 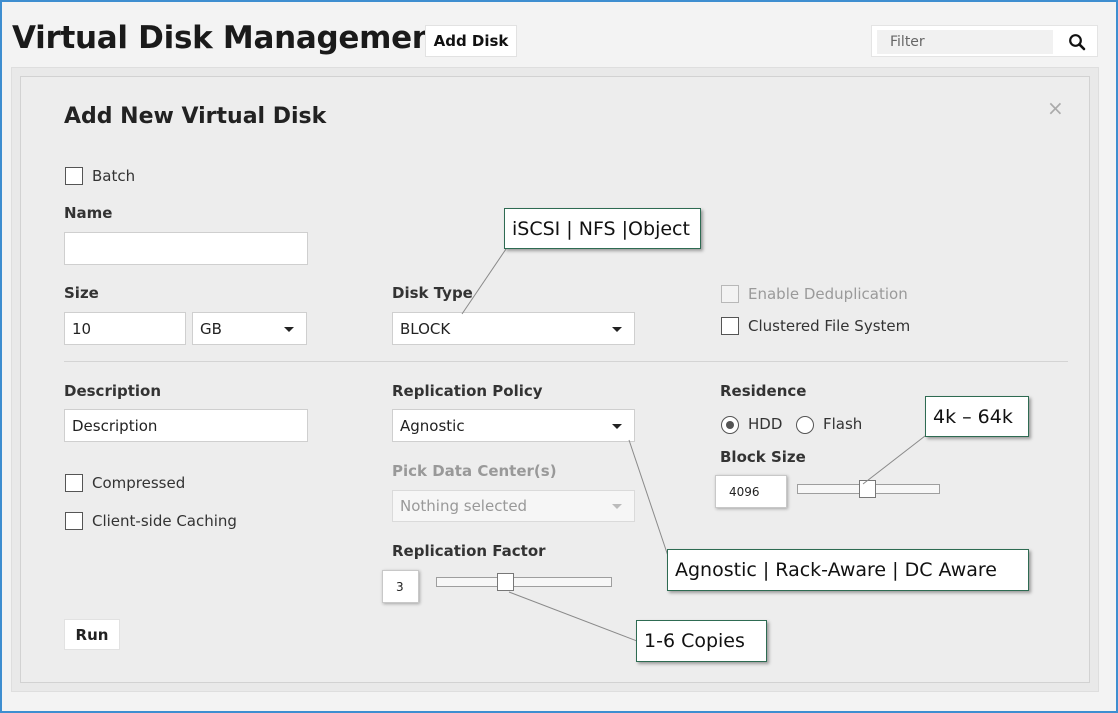 What do you see at coordinates (505, 582) in the screenshot?
I see `replication-factor-slider-thumb` at bounding box center [505, 582].